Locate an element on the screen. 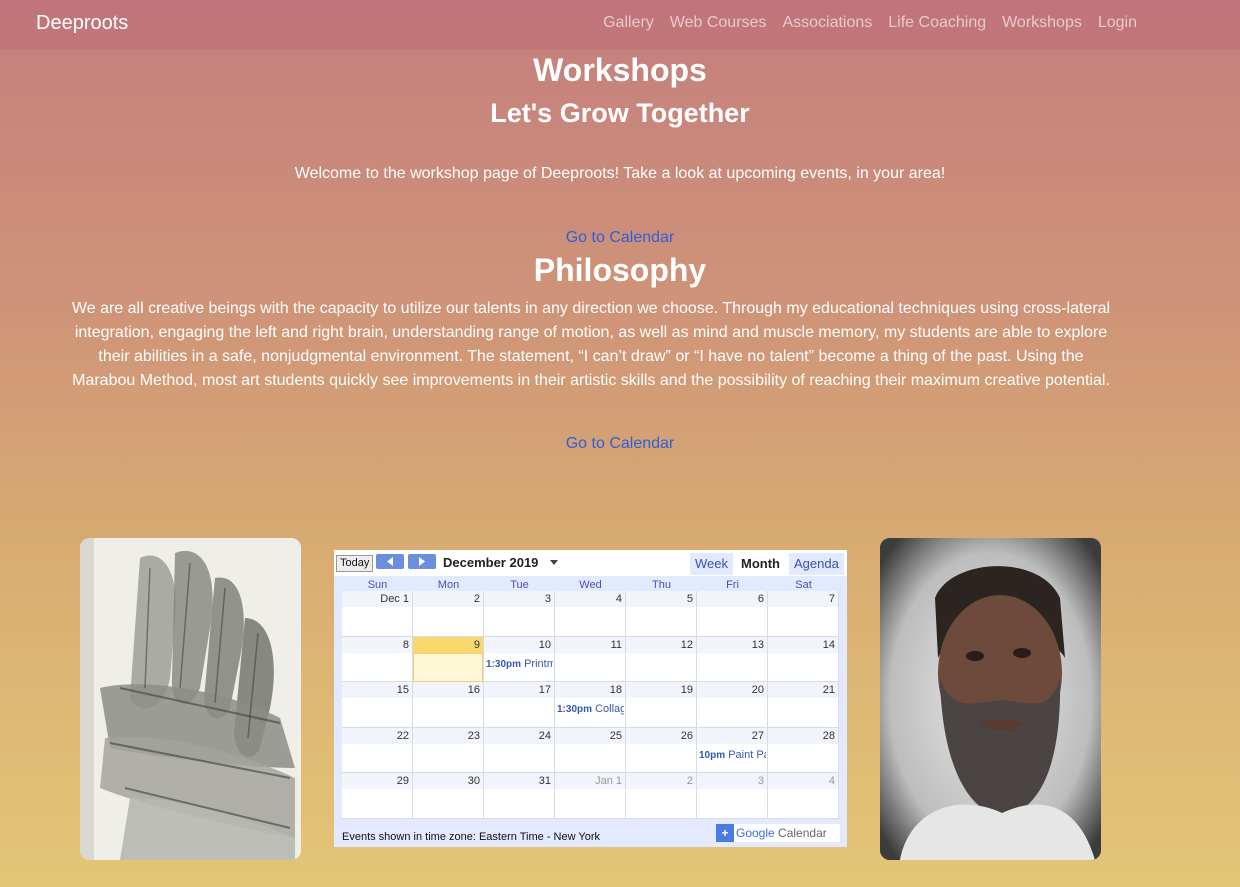 The image size is (1240, 887). calendar-day-cell: 18 1:30pm Collage is located at coordinates (590, 705).